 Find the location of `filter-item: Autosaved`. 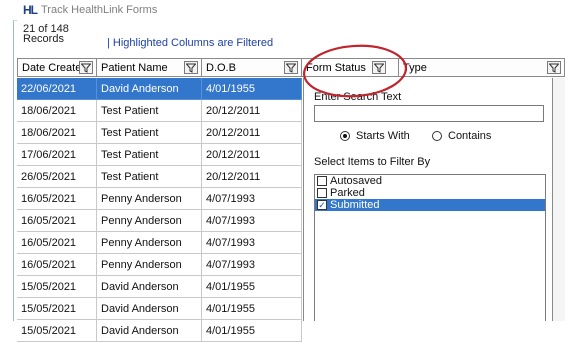

filter-item: Autosaved is located at coordinates (430, 181).